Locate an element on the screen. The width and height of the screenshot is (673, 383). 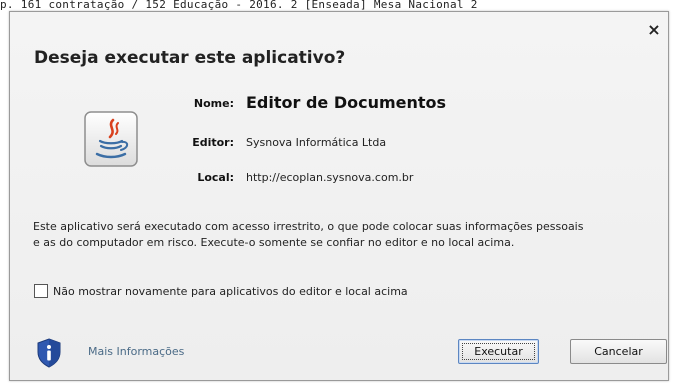
close-icon: × is located at coordinates (654, 30).